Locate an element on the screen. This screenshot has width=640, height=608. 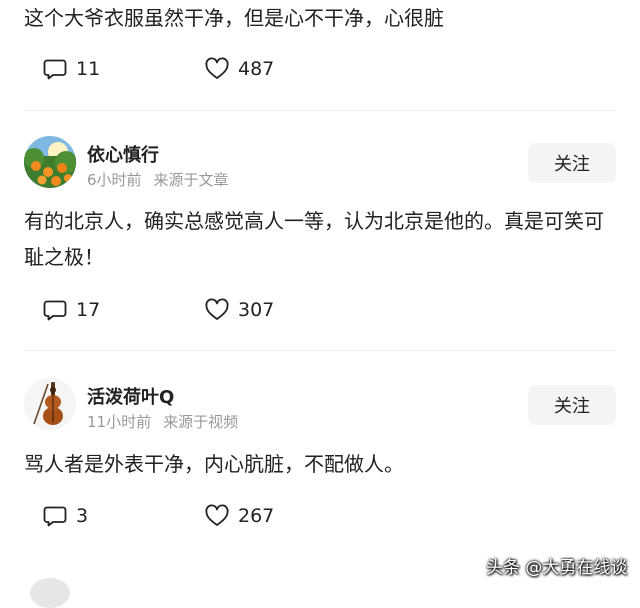
comment-meta: 6小时前 来源于文章 is located at coordinates (158, 179).